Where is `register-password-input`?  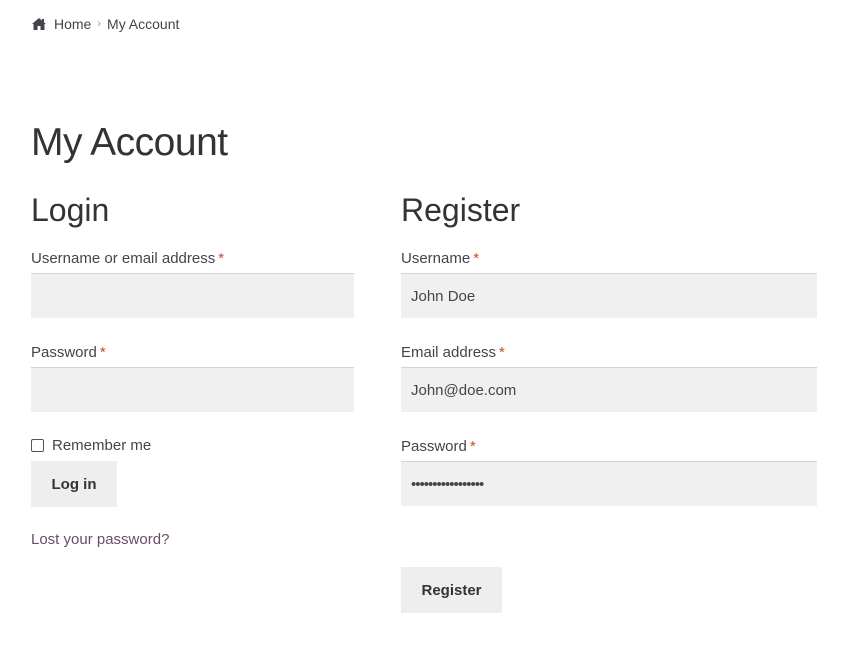 register-password-input is located at coordinates (609, 483).